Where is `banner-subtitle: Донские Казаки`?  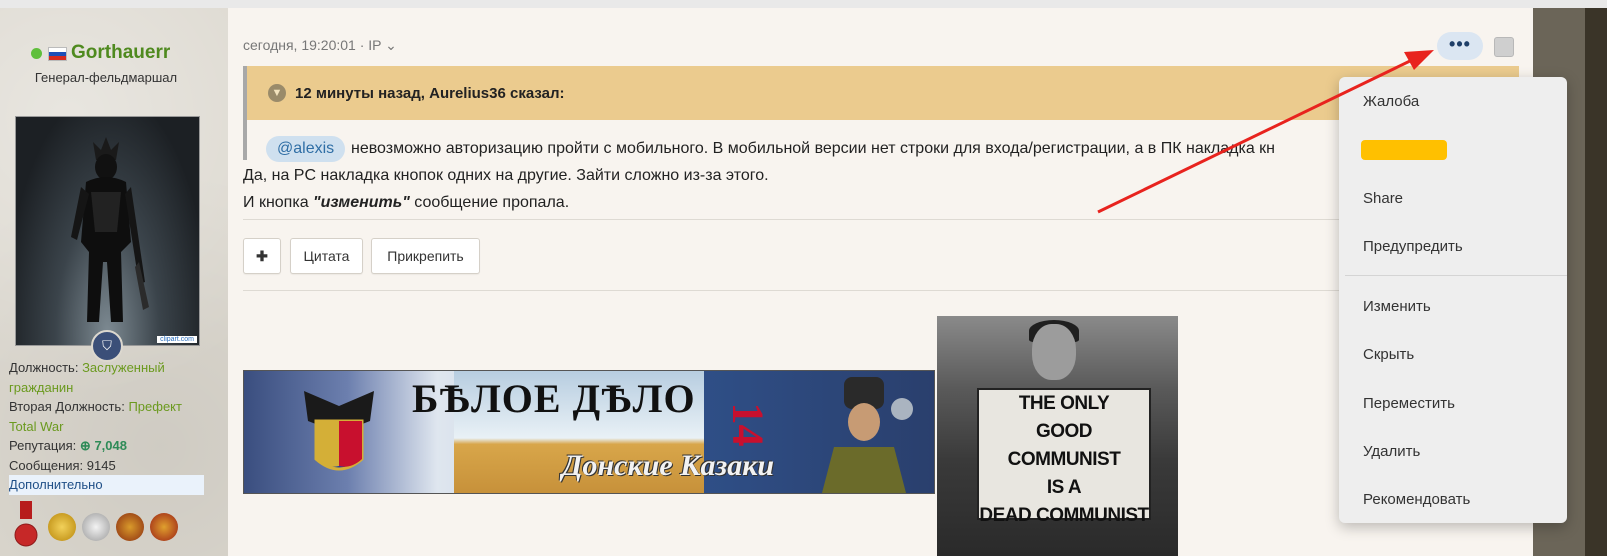
banner-subtitle: Донские Казаки is located at coordinates (668, 465).